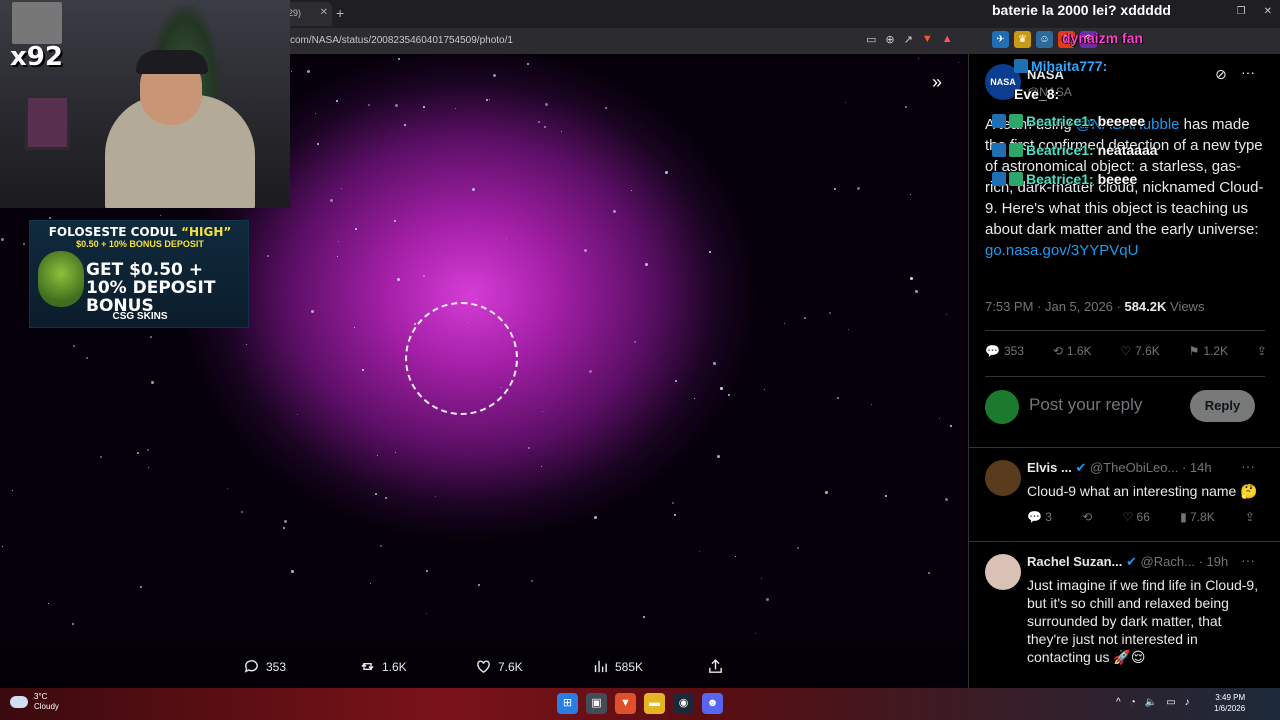 Image resolution: width=1280 pixels, height=720 pixels. I want to click on network-icon: ◔, so click(1133, 702).